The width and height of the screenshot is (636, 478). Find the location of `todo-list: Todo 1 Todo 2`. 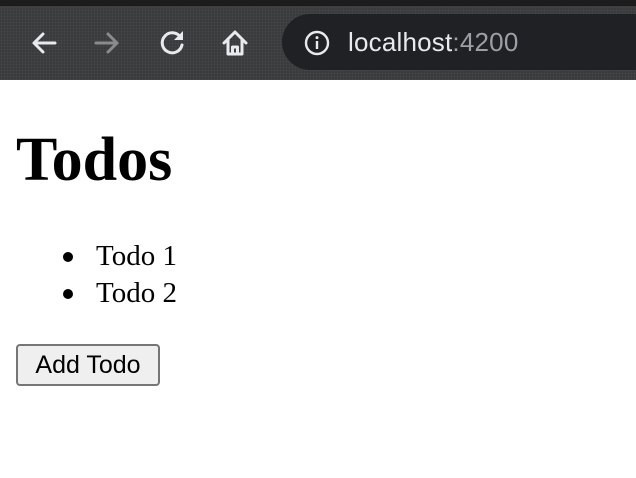

todo-list: Todo 1 Todo 2 is located at coordinates (116, 275).